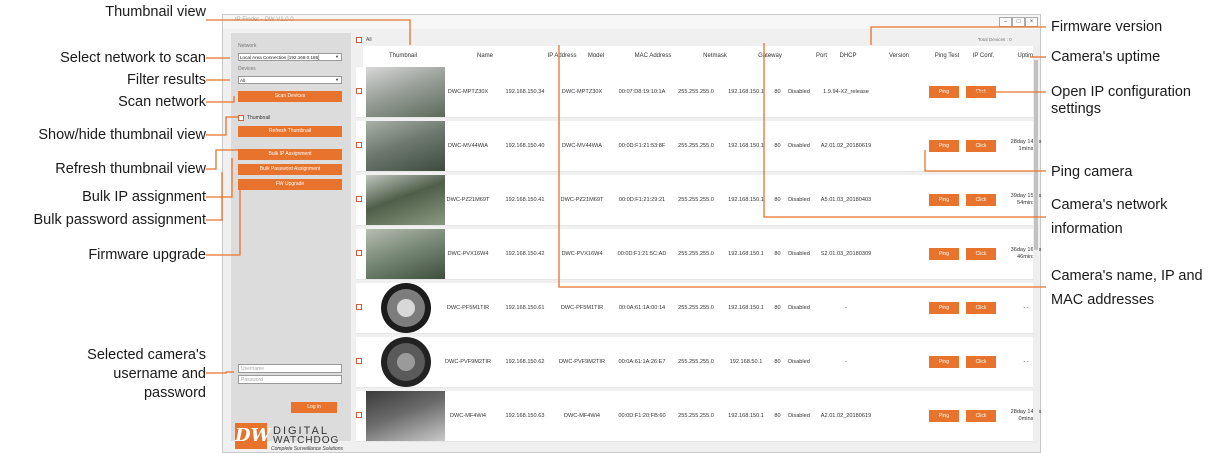 The height and width of the screenshot is (453, 1226). I want to click on annotation-scan-network: Scan network, so click(162, 102).